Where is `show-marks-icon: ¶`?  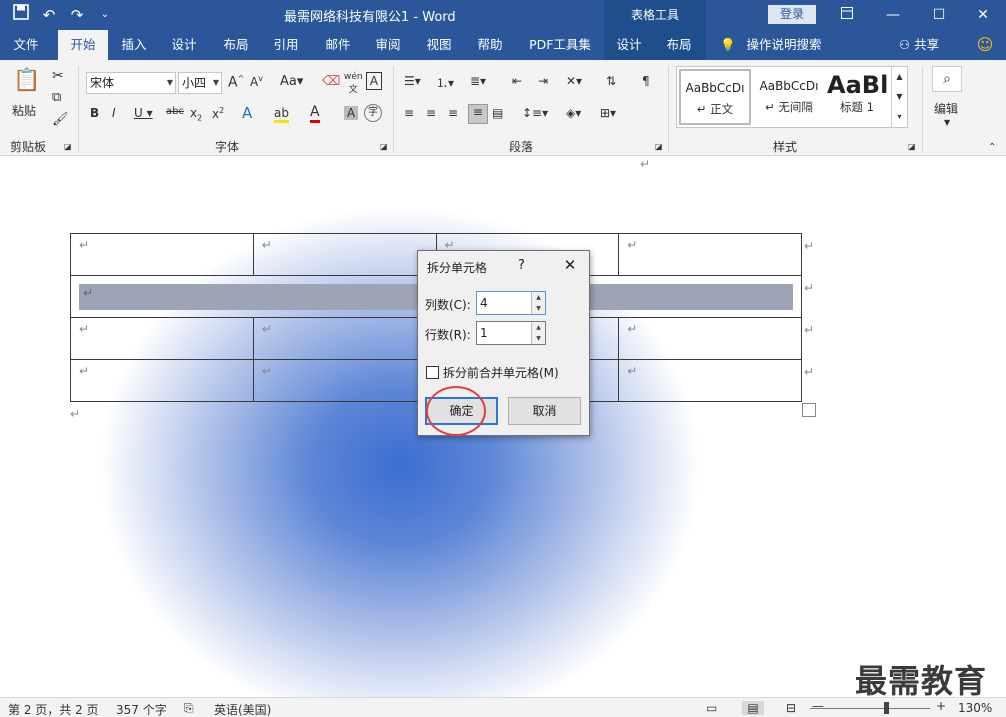
show-marks-icon: ¶ is located at coordinates (646, 81).